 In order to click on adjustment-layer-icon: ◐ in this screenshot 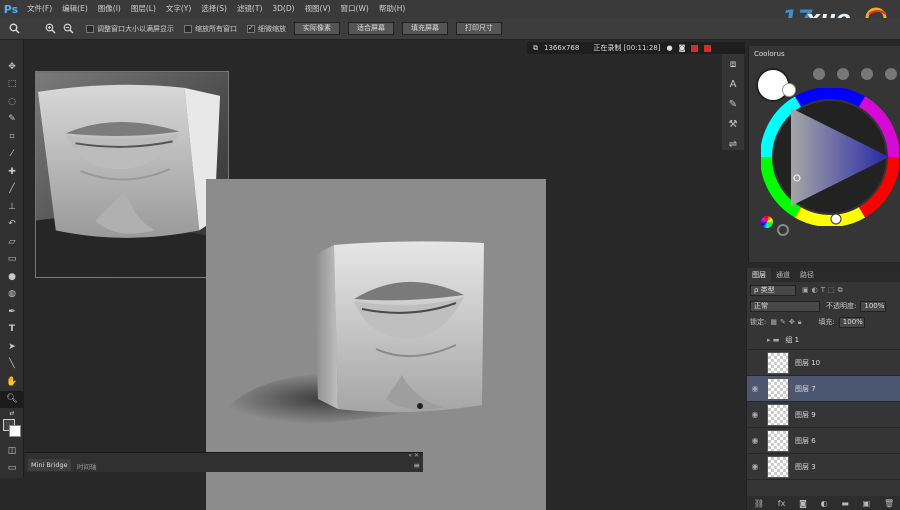, I will do `click(824, 503)`.